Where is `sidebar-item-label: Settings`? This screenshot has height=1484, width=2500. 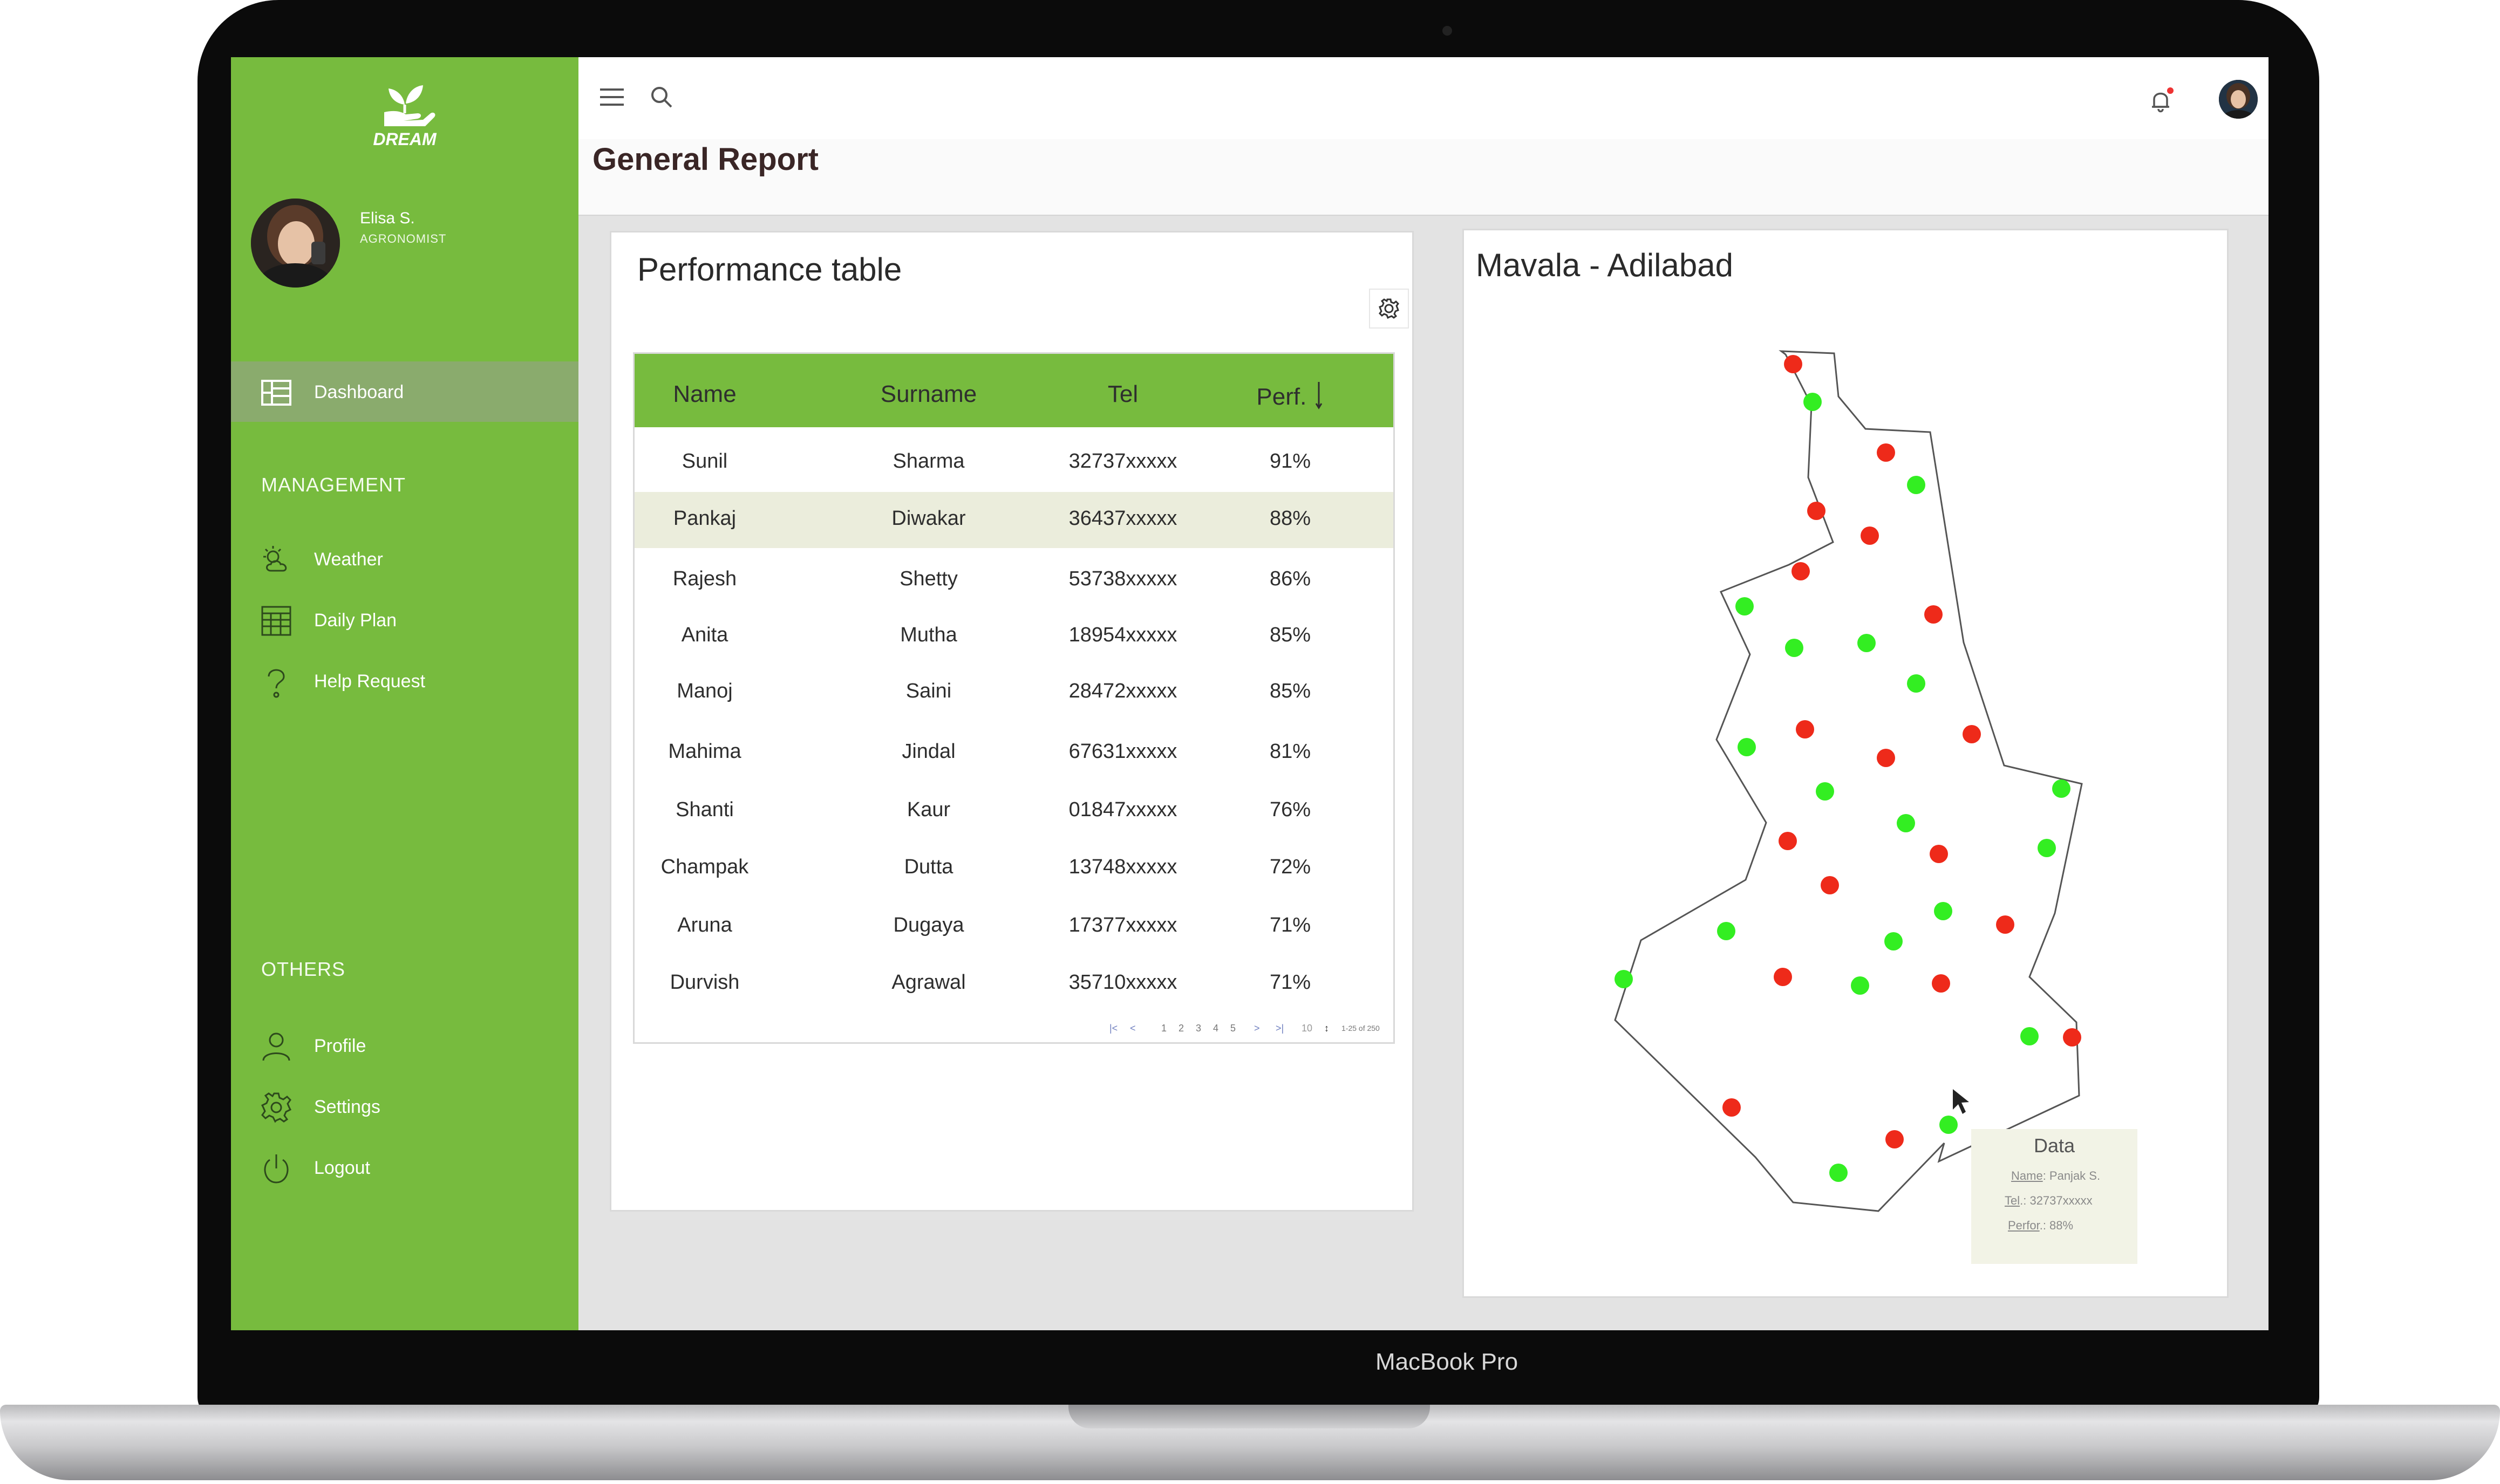 sidebar-item-label: Settings is located at coordinates (347, 1107).